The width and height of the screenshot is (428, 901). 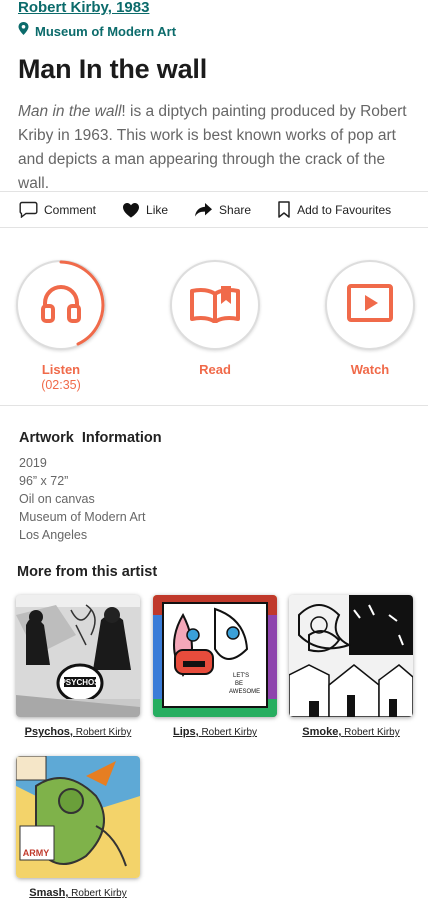 What do you see at coordinates (61, 369) in the screenshot?
I see `listen-label: Listen` at bounding box center [61, 369].